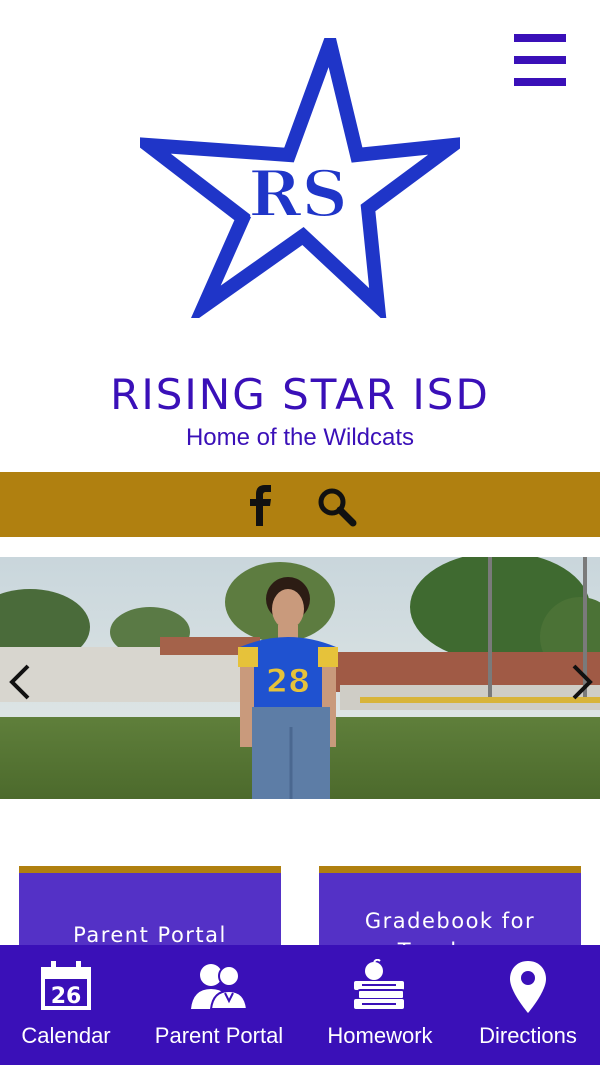 This screenshot has width=600, height=1065. I want to click on nav-calendar: 26 Calendar, so click(66, 1005).